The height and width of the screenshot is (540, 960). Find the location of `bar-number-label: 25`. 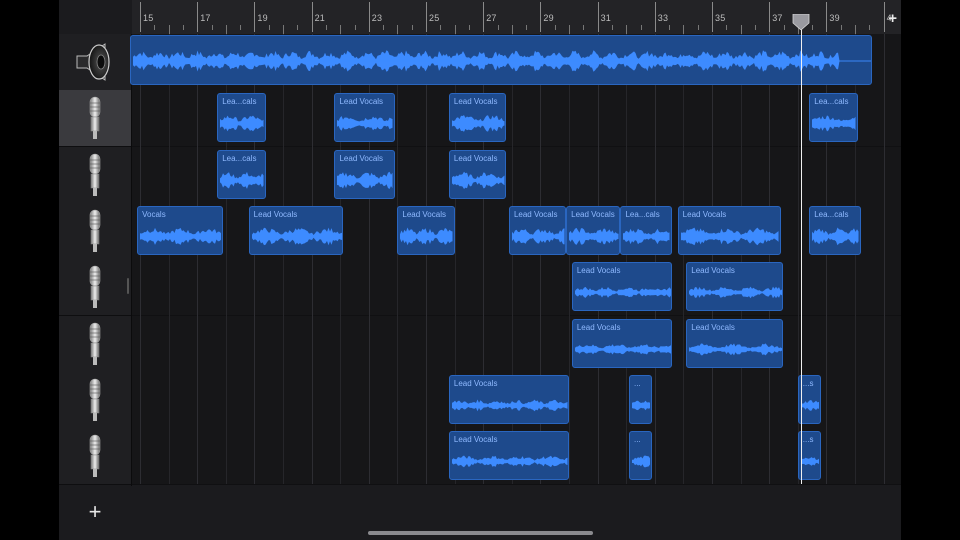

bar-number-label: 25 is located at coordinates (434, 18).